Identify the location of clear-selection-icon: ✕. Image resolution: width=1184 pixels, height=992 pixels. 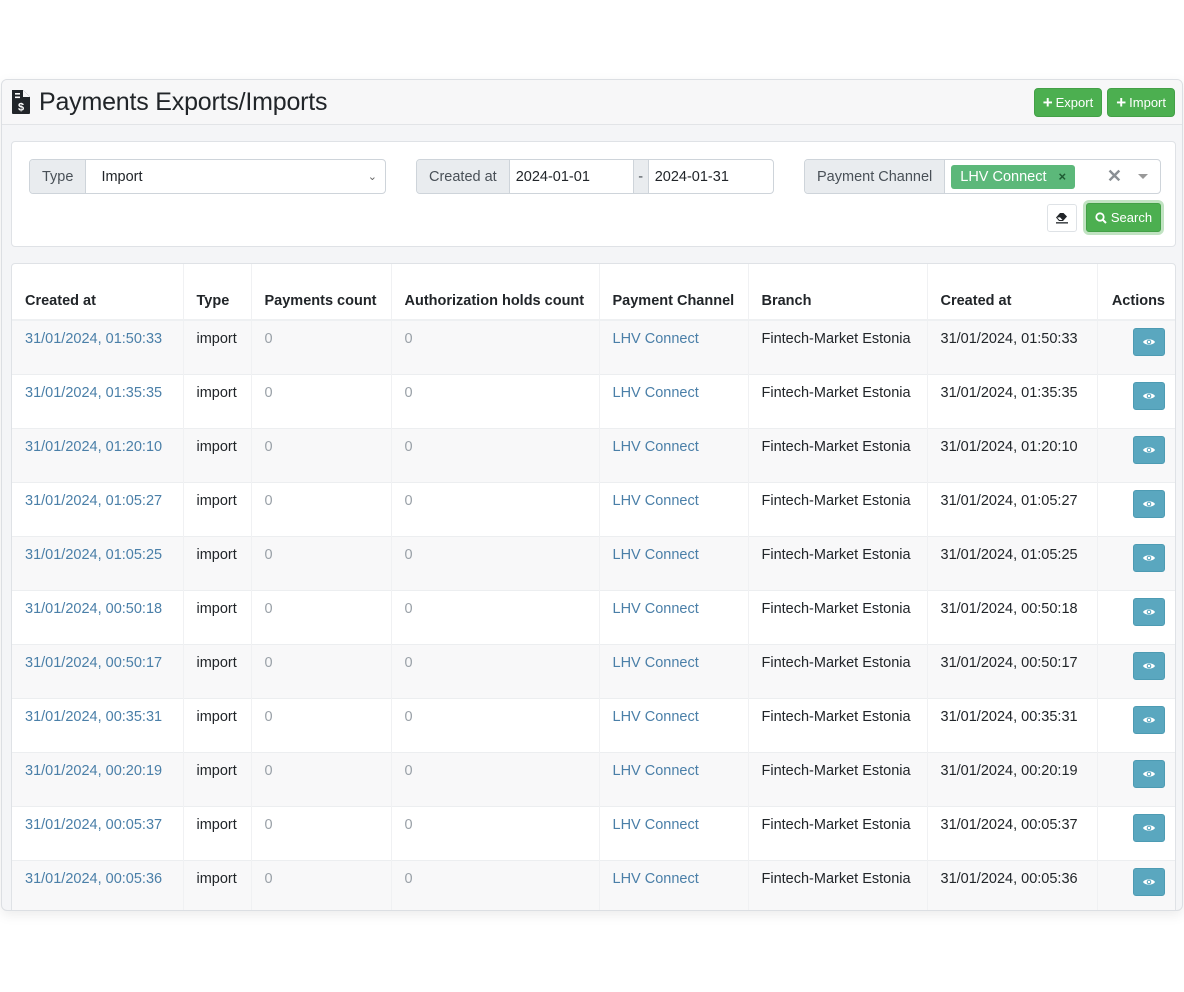
(1114, 176).